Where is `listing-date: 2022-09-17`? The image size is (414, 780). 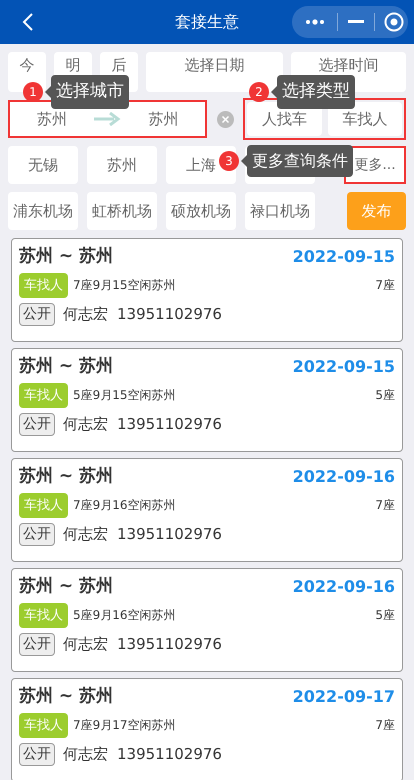
listing-date: 2022-09-17 is located at coordinates (343, 697).